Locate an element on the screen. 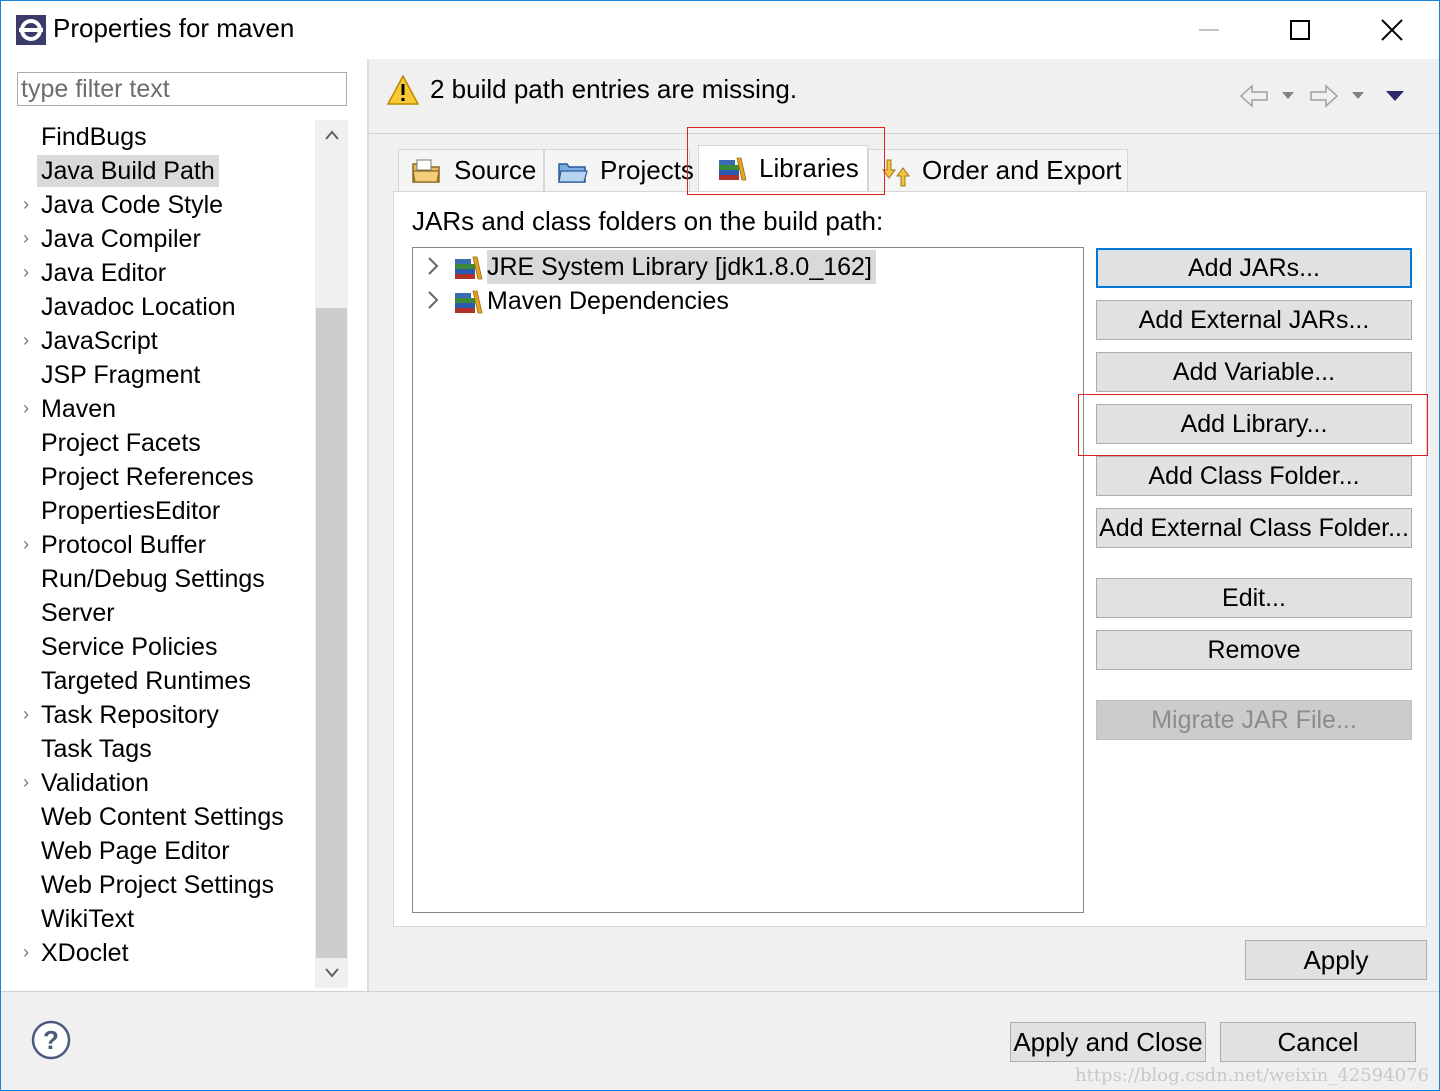  sidebar-item-task-repository: › Task Repository is located at coordinates (158, 715).